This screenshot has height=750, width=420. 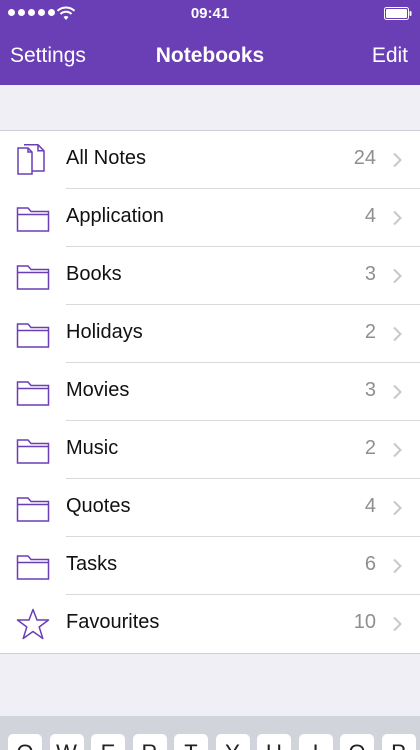 What do you see at coordinates (210, 334) in the screenshot?
I see `notebook-row-holidays: Holidays 2` at bounding box center [210, 334].